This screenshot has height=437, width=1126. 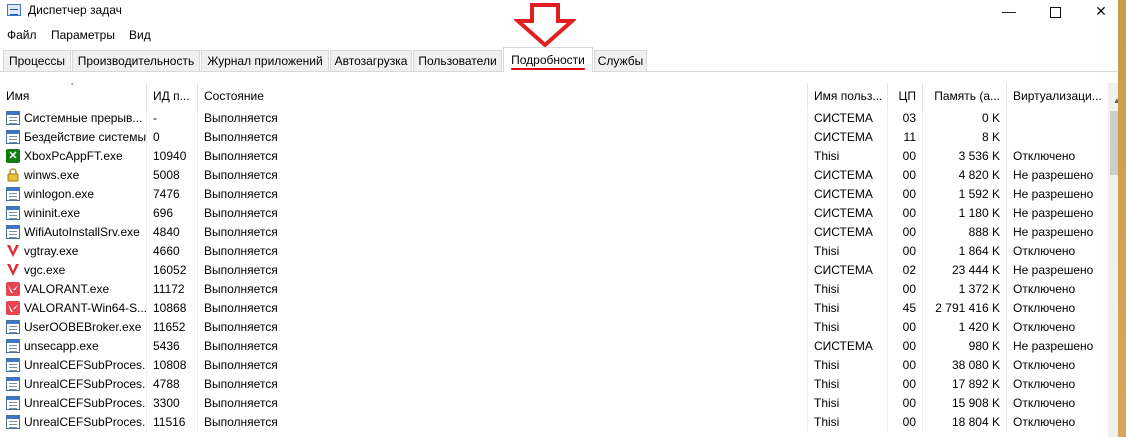 What do you see at coordinates (965, 251) in the screenshot?
I see `process-memory: 1 864 K` at bounding box center [965, 251].